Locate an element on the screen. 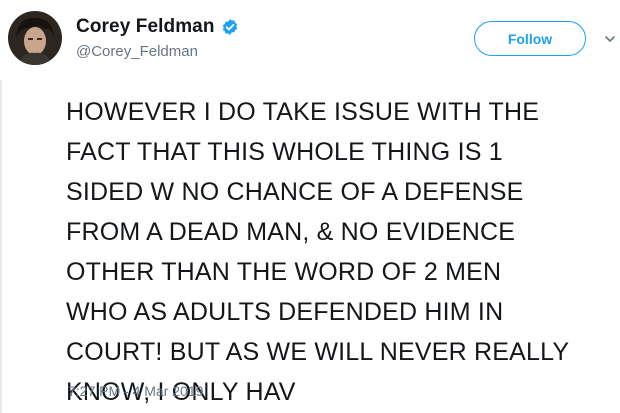 This screenshot has height=413, width=620. author-name-row: Corey Feldman is located at coordinates (157, 27).